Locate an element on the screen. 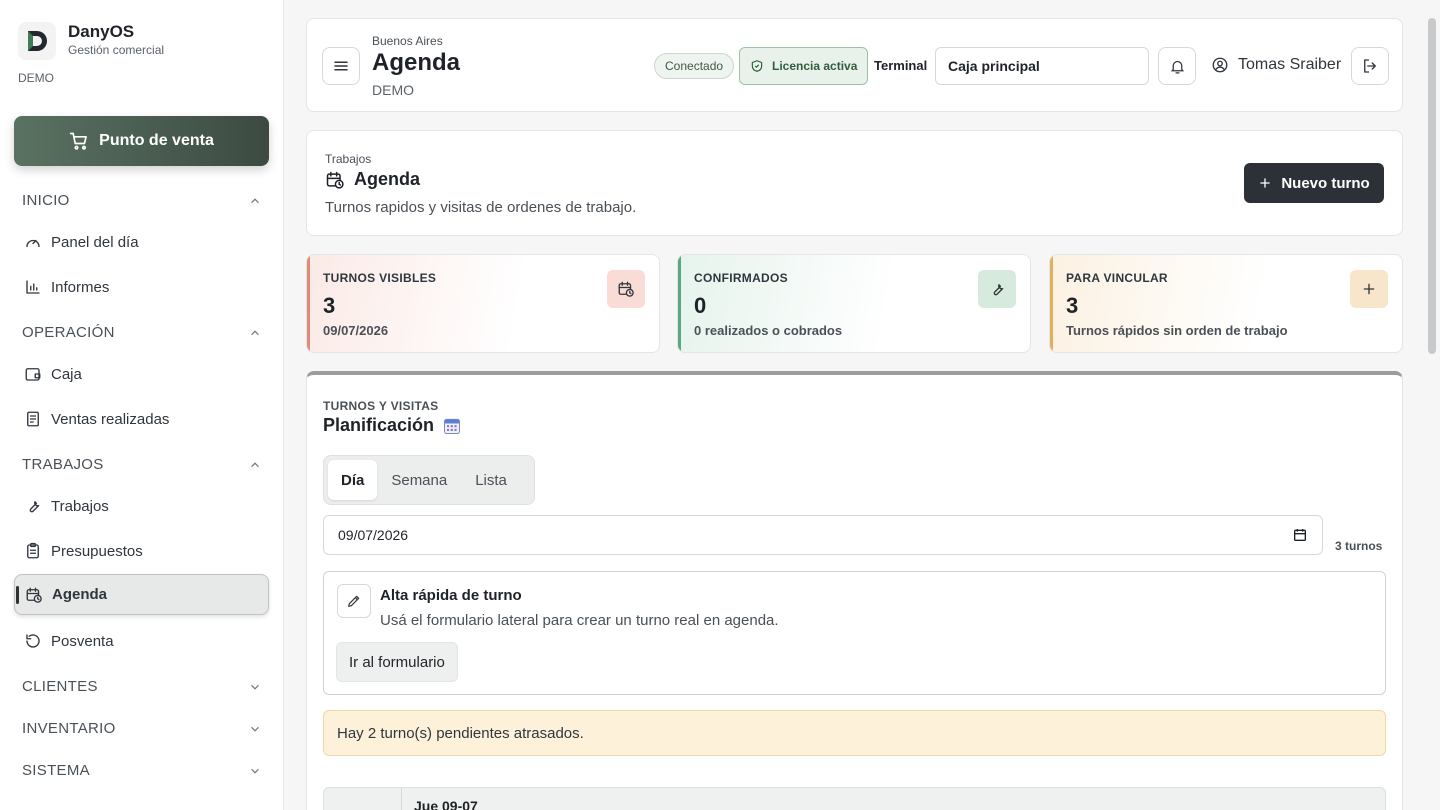  appointment-count: 3 turnos is located at coordinates (1359, 546).